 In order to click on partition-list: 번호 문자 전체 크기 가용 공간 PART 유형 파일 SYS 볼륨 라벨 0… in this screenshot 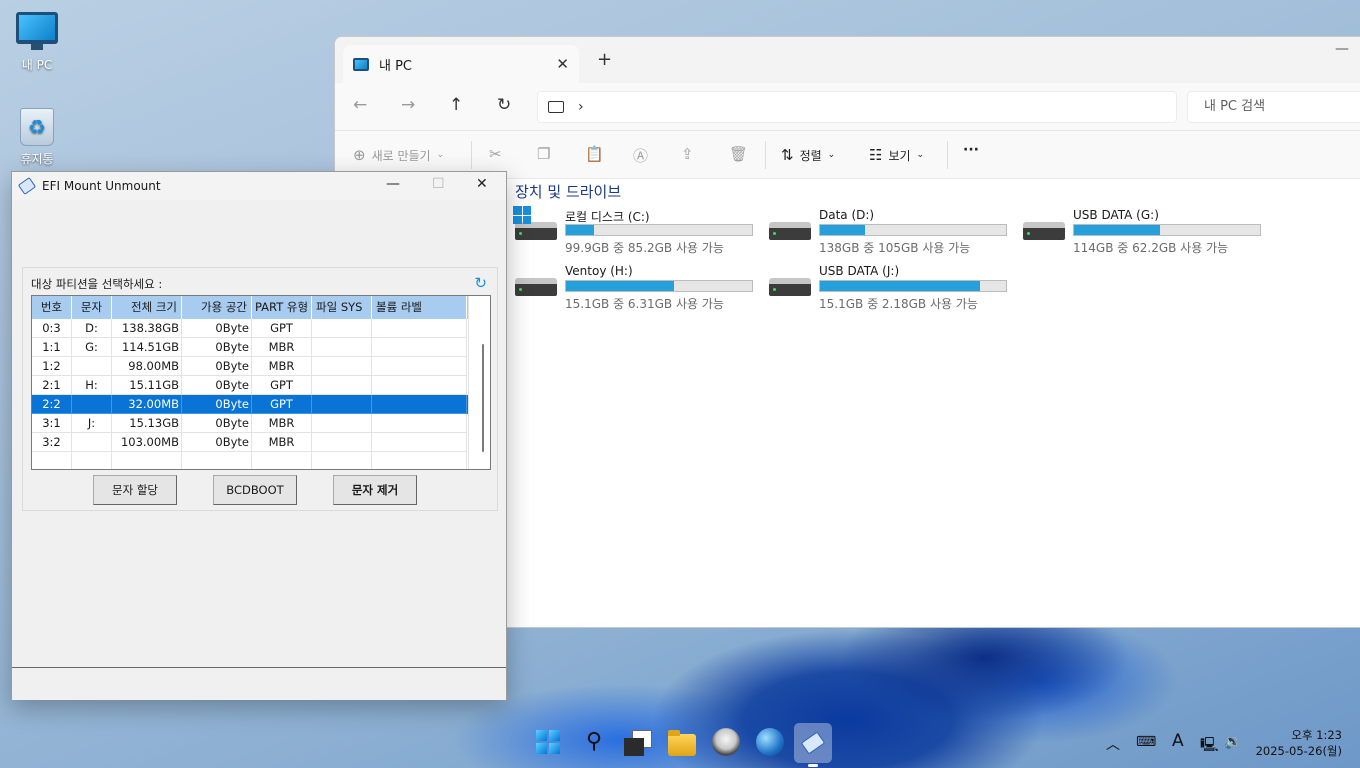, I will do `click(261, 382)`.